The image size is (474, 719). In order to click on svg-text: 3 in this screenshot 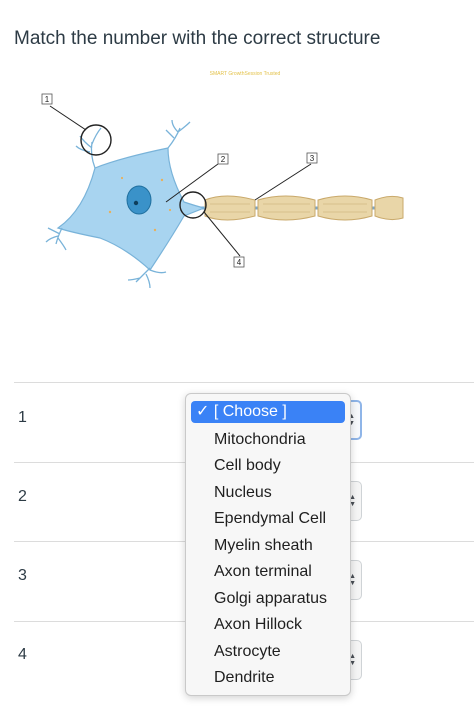, I will do `click(312, 158)`.